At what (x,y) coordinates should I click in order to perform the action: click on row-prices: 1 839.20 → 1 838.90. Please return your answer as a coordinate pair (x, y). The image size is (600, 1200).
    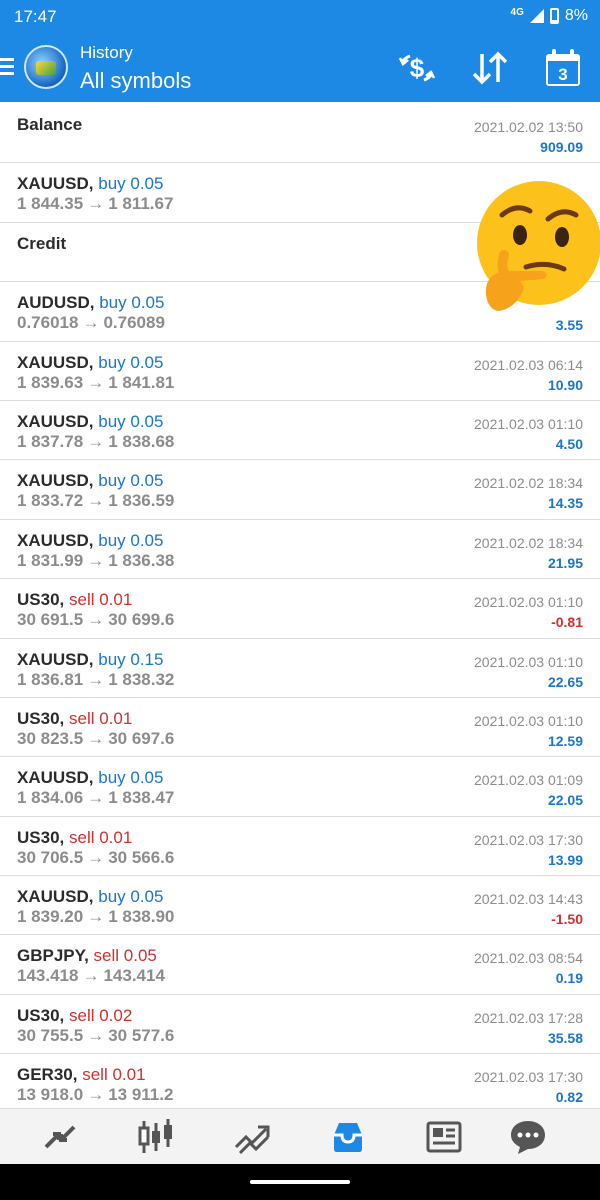
    Looking at the image, I should click on (95, 917).